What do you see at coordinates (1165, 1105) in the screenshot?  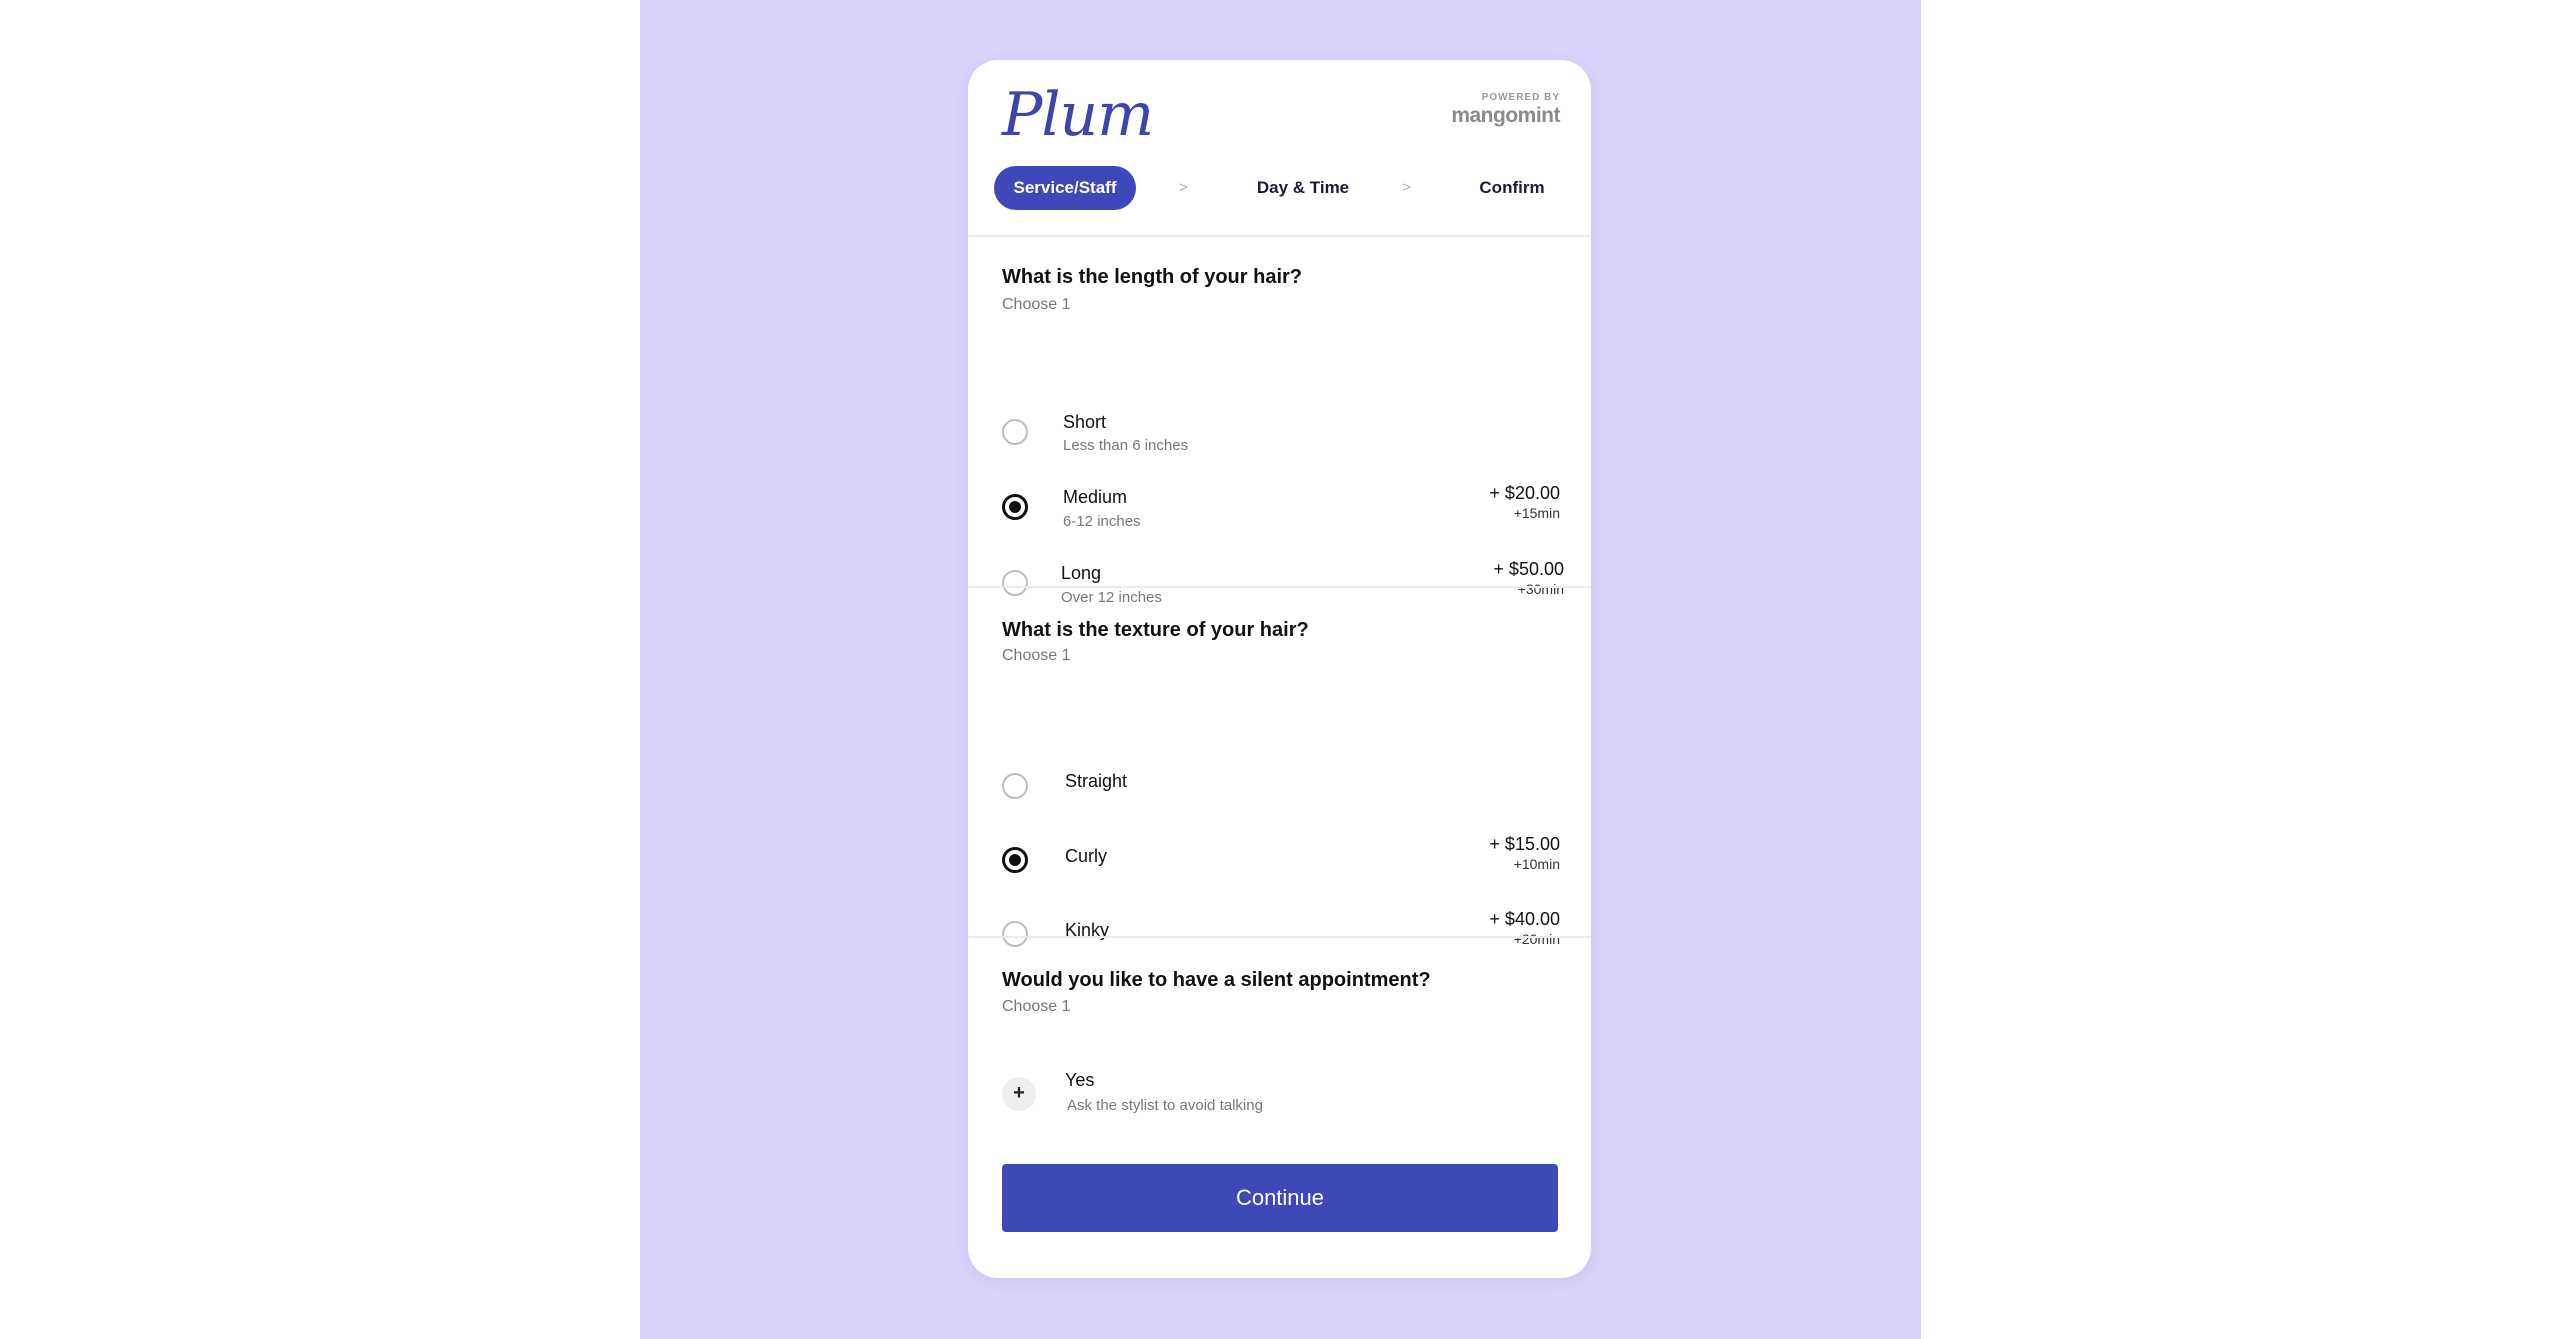 I see `option-description: Ask the stylist to avoid talking` at bounding box center [1165, 1105].